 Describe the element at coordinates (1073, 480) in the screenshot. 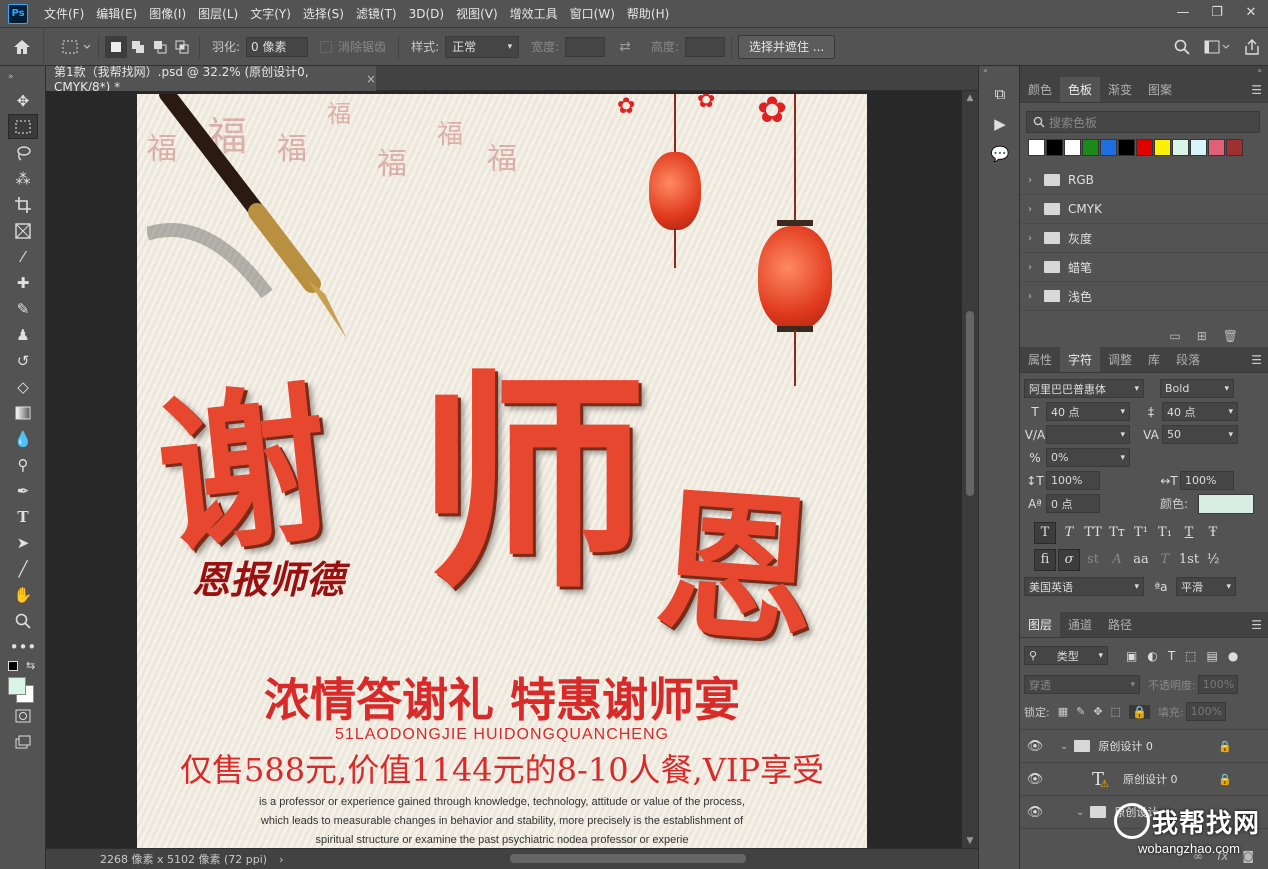

I see `vertical-scale-input: 100%` at that location.